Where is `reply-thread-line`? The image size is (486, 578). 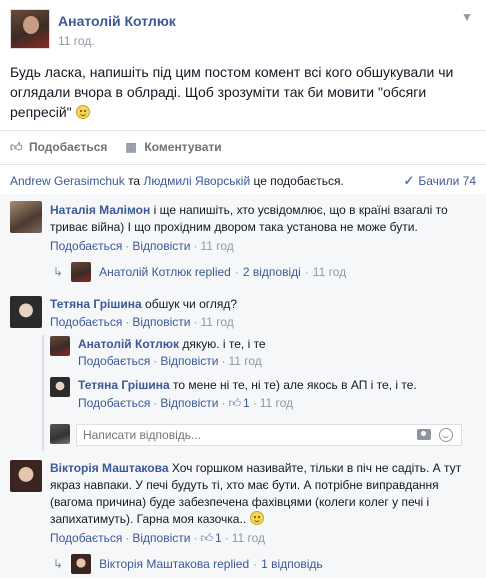 reply-thread-line is located at coordinates (43, 393).